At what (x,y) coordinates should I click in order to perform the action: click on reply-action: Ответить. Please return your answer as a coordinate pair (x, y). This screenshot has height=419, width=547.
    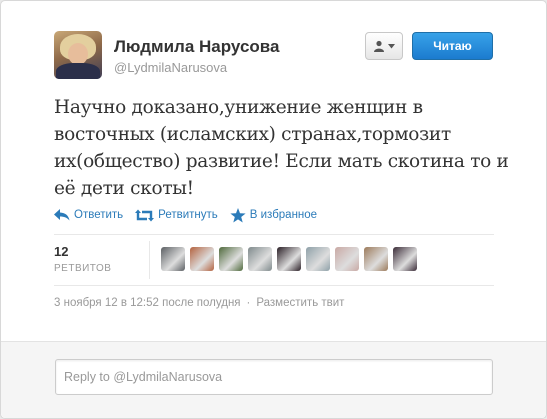
    Looking at the image, I should click on (88, 215).